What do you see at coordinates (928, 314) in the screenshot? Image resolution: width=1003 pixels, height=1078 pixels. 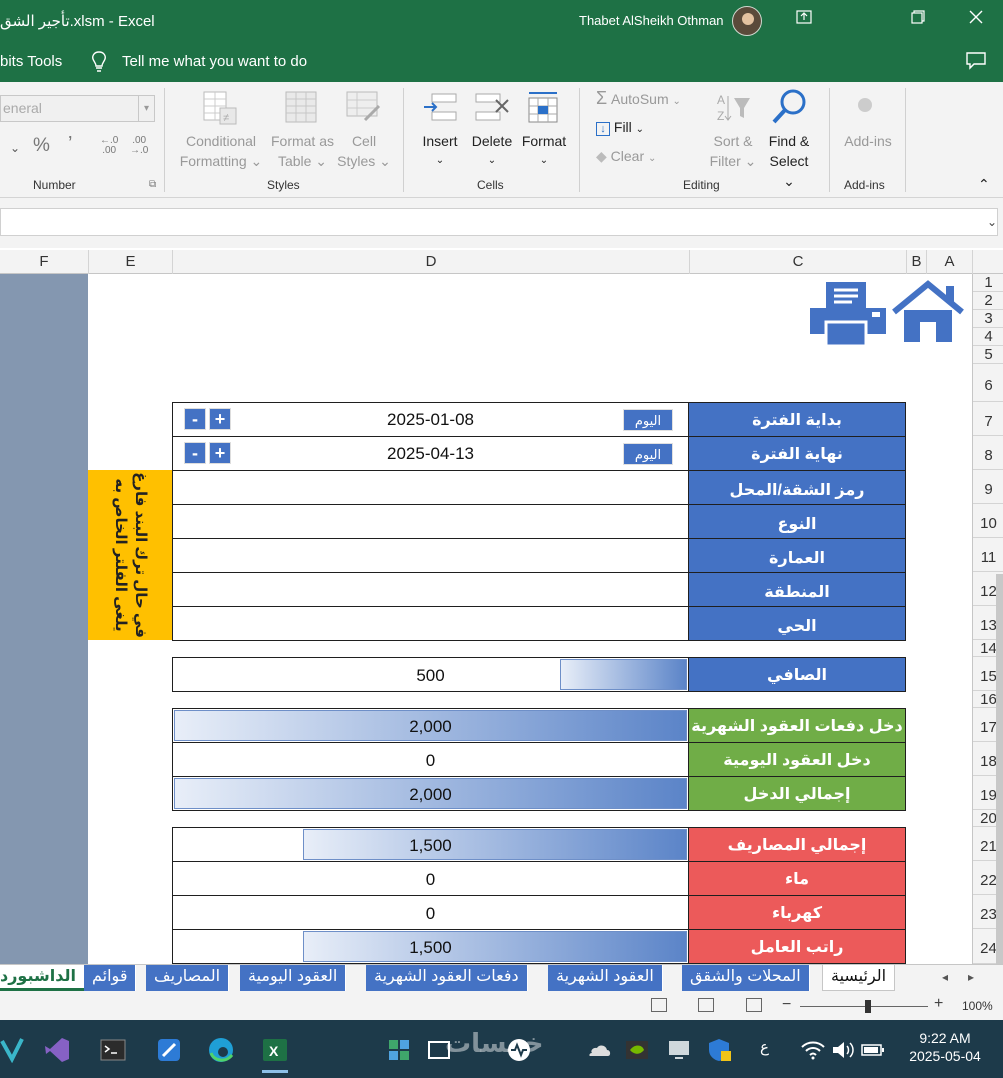 I see `home-icon` at bounding box center [928, 314].